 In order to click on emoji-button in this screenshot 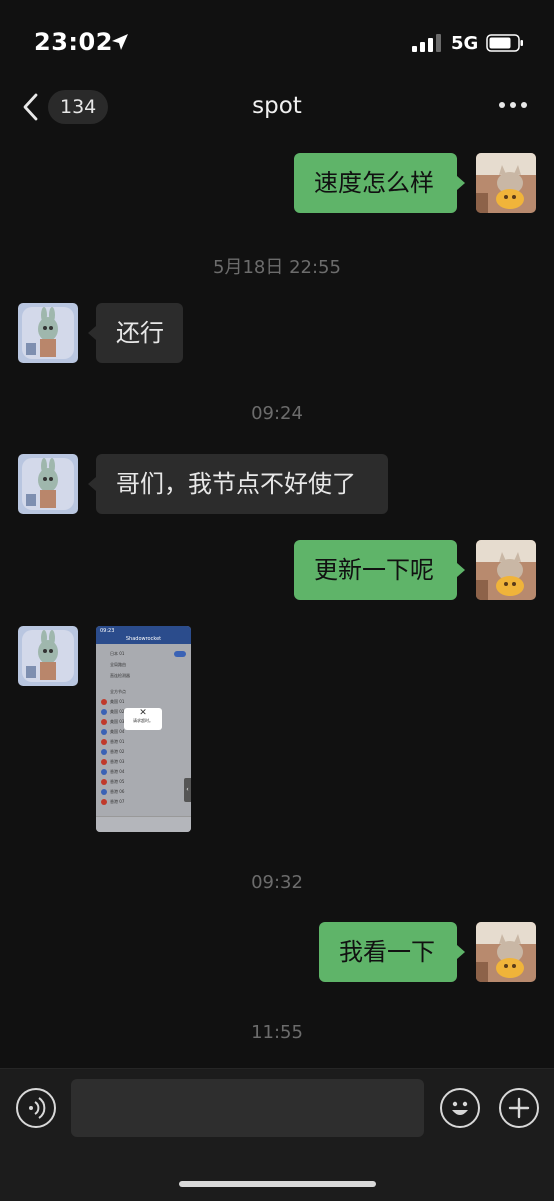, I will do `click(460, 1108)`.